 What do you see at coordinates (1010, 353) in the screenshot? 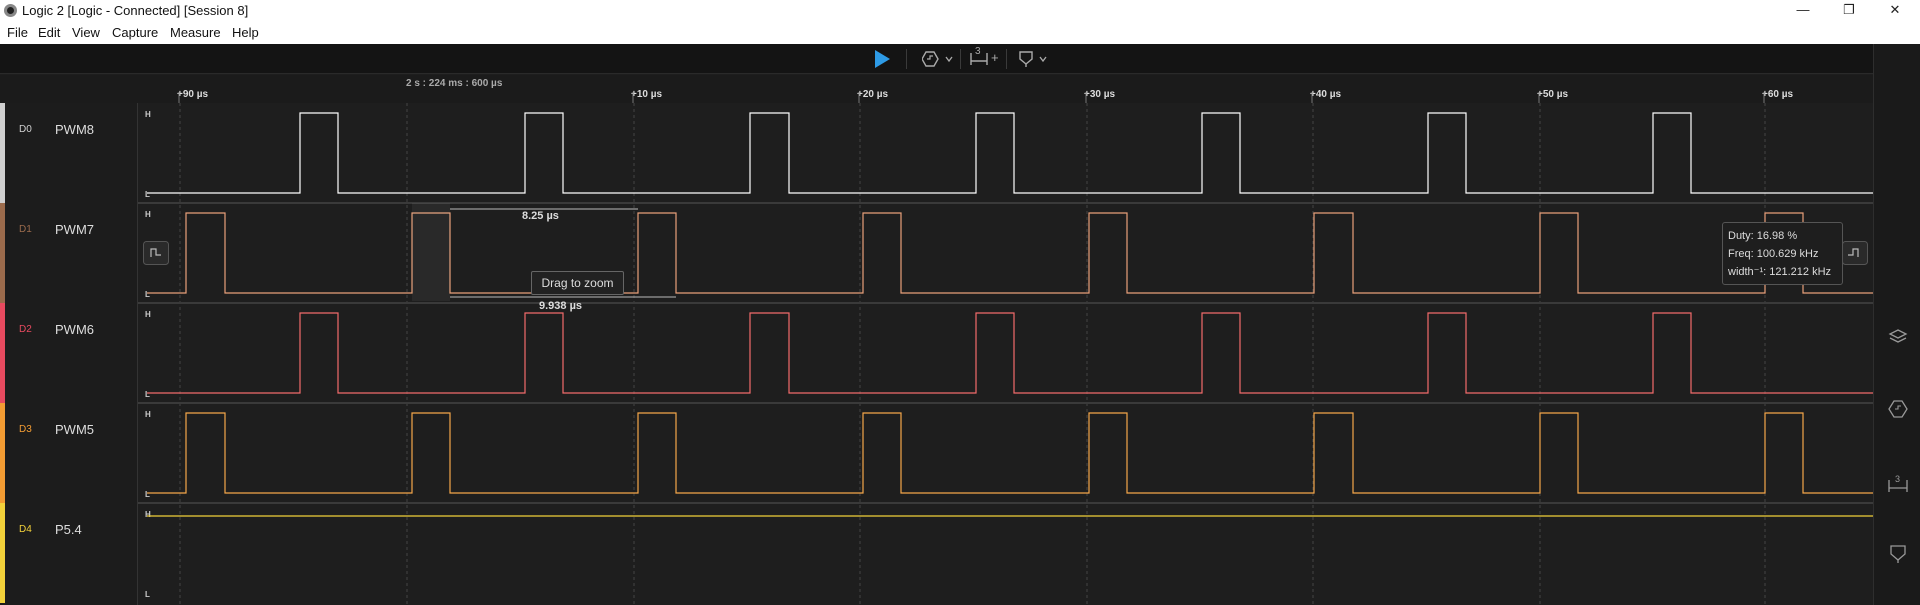
I see `waveform-d2` at bounding box center [1010, 353].